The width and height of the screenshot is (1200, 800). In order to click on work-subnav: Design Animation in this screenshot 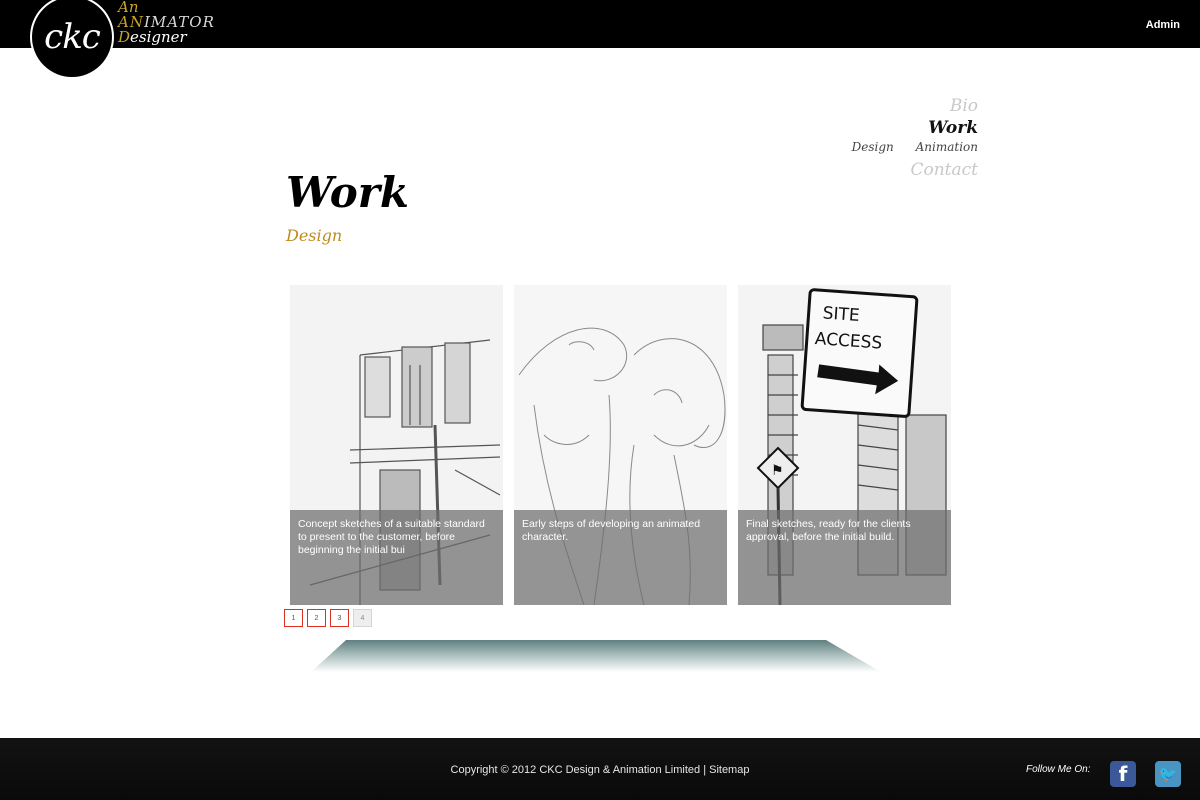, I will do `click(906, 150)`.